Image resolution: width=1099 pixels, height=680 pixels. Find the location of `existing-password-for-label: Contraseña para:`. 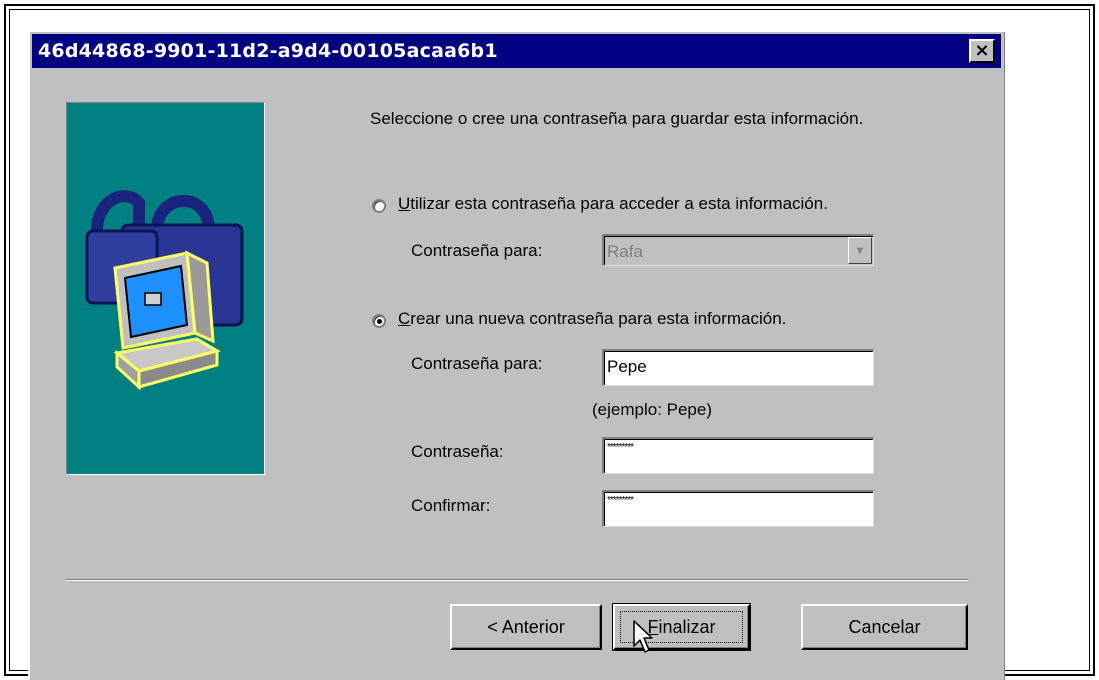

existing-password-for-label: Contraseña para: is located at coordinates (477, 250).